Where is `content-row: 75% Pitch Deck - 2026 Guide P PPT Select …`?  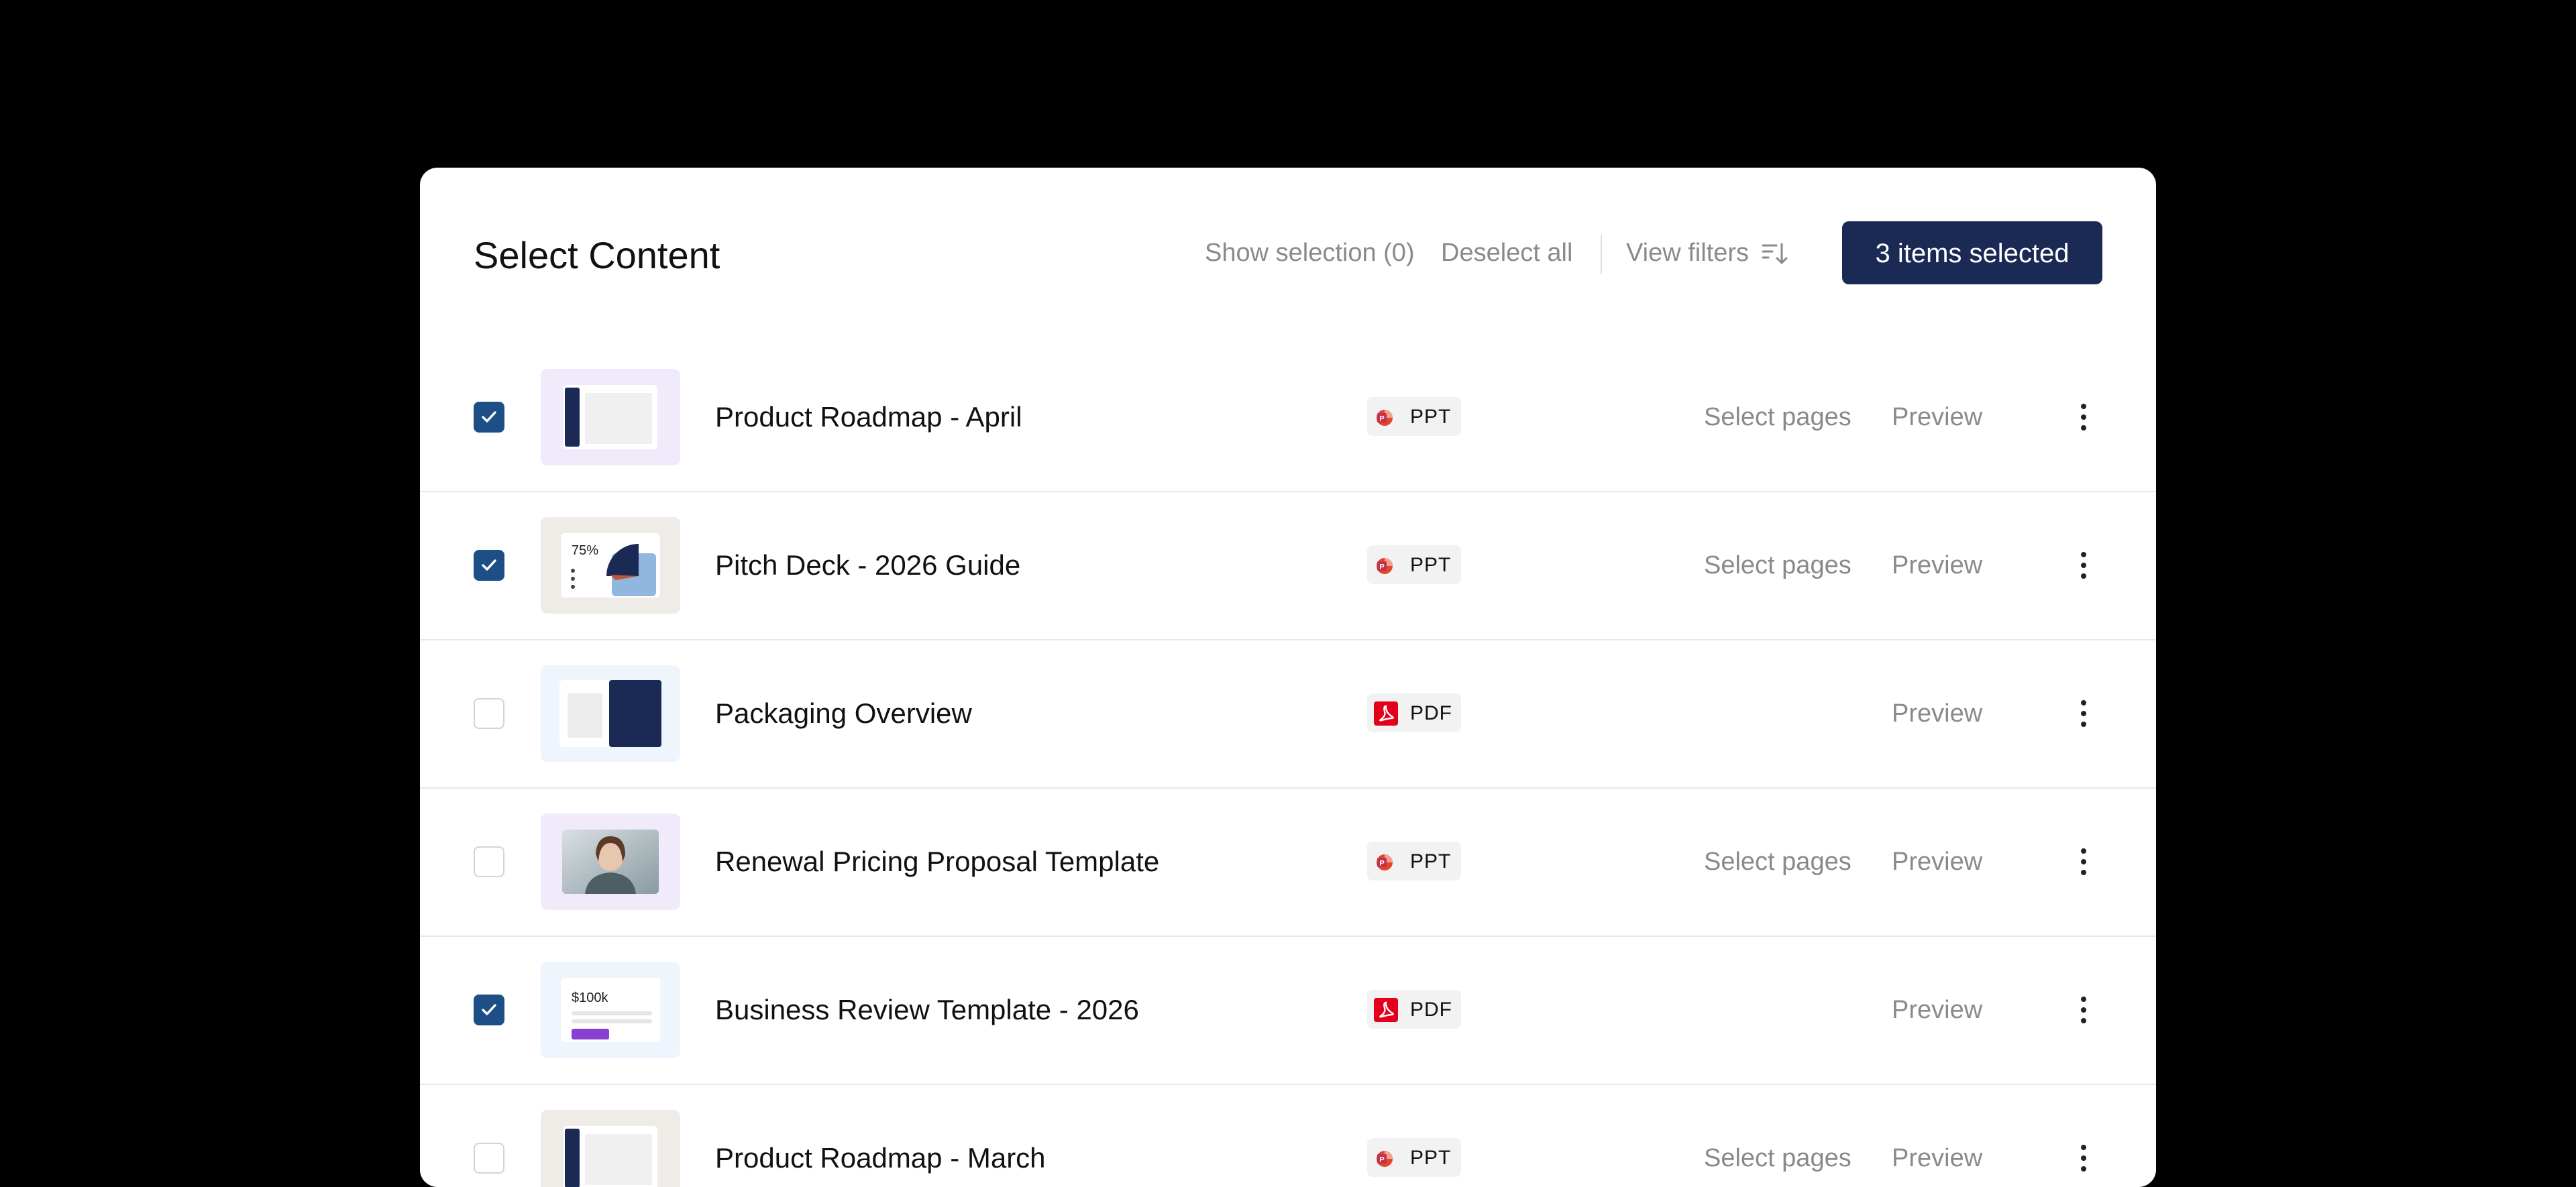 content-row: 75% Pitch Deck - 2026 Guide P PPT Select … is located at coordinates (1288, 566).